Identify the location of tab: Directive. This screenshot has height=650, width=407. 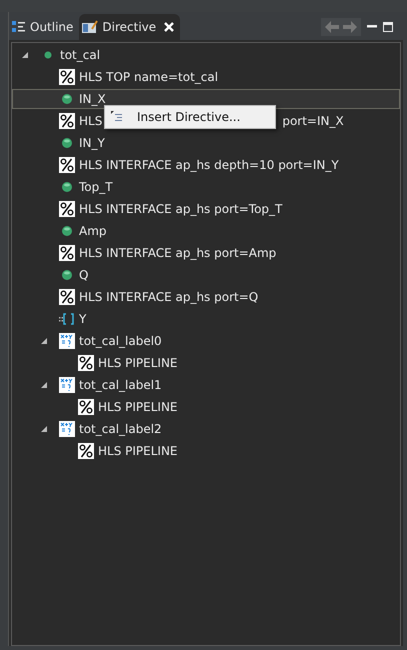
(129, 27).